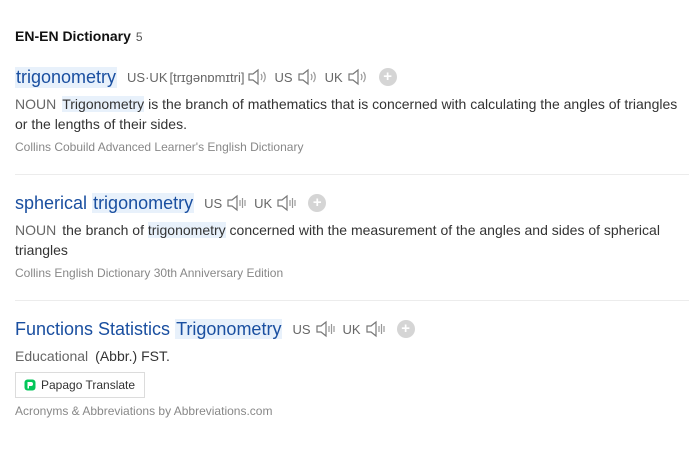 The image size is (689, 454). What do you see at coordinates (52, 356) in the screenshot?
I see `category-label: Educational` at bounding box center [52, 356].